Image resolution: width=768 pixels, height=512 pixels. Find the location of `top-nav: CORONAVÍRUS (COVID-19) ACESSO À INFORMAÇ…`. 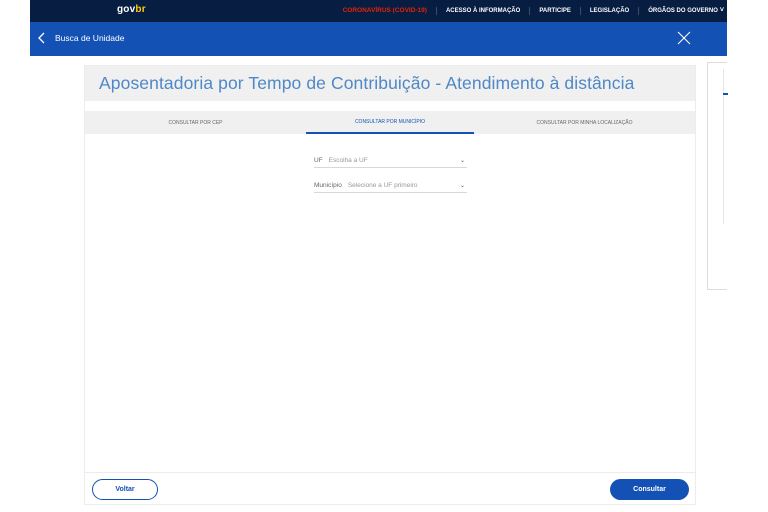

top-nav: CORONAVÍRUS (COVID-19) ACESSO À INFORMAÇ… is located at coordinates (530, 11).